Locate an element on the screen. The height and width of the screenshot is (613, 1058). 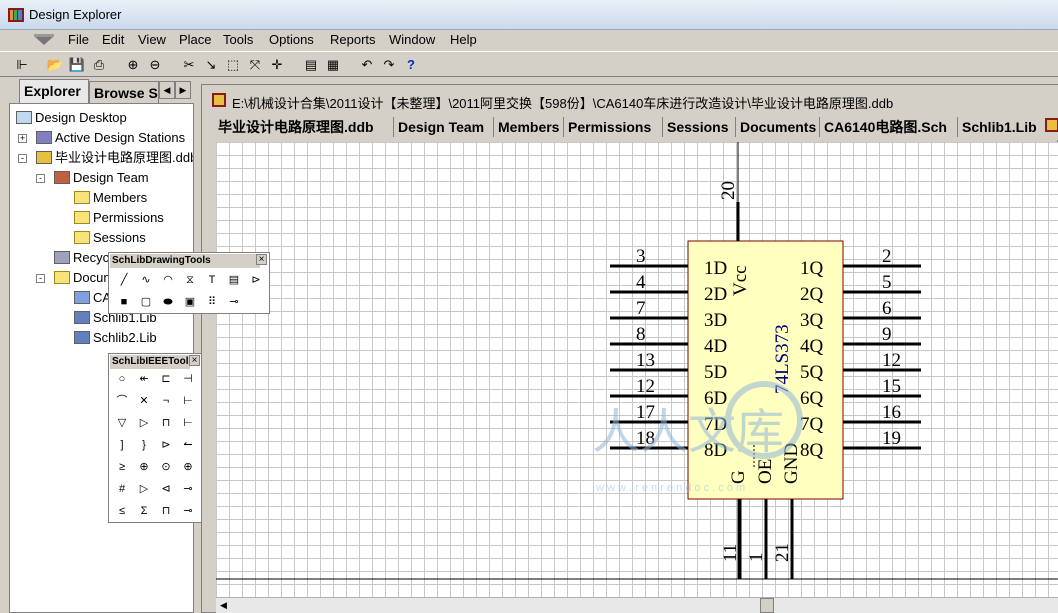
zoom-in-icon: ⊕ is located at coordinates (133, 65).